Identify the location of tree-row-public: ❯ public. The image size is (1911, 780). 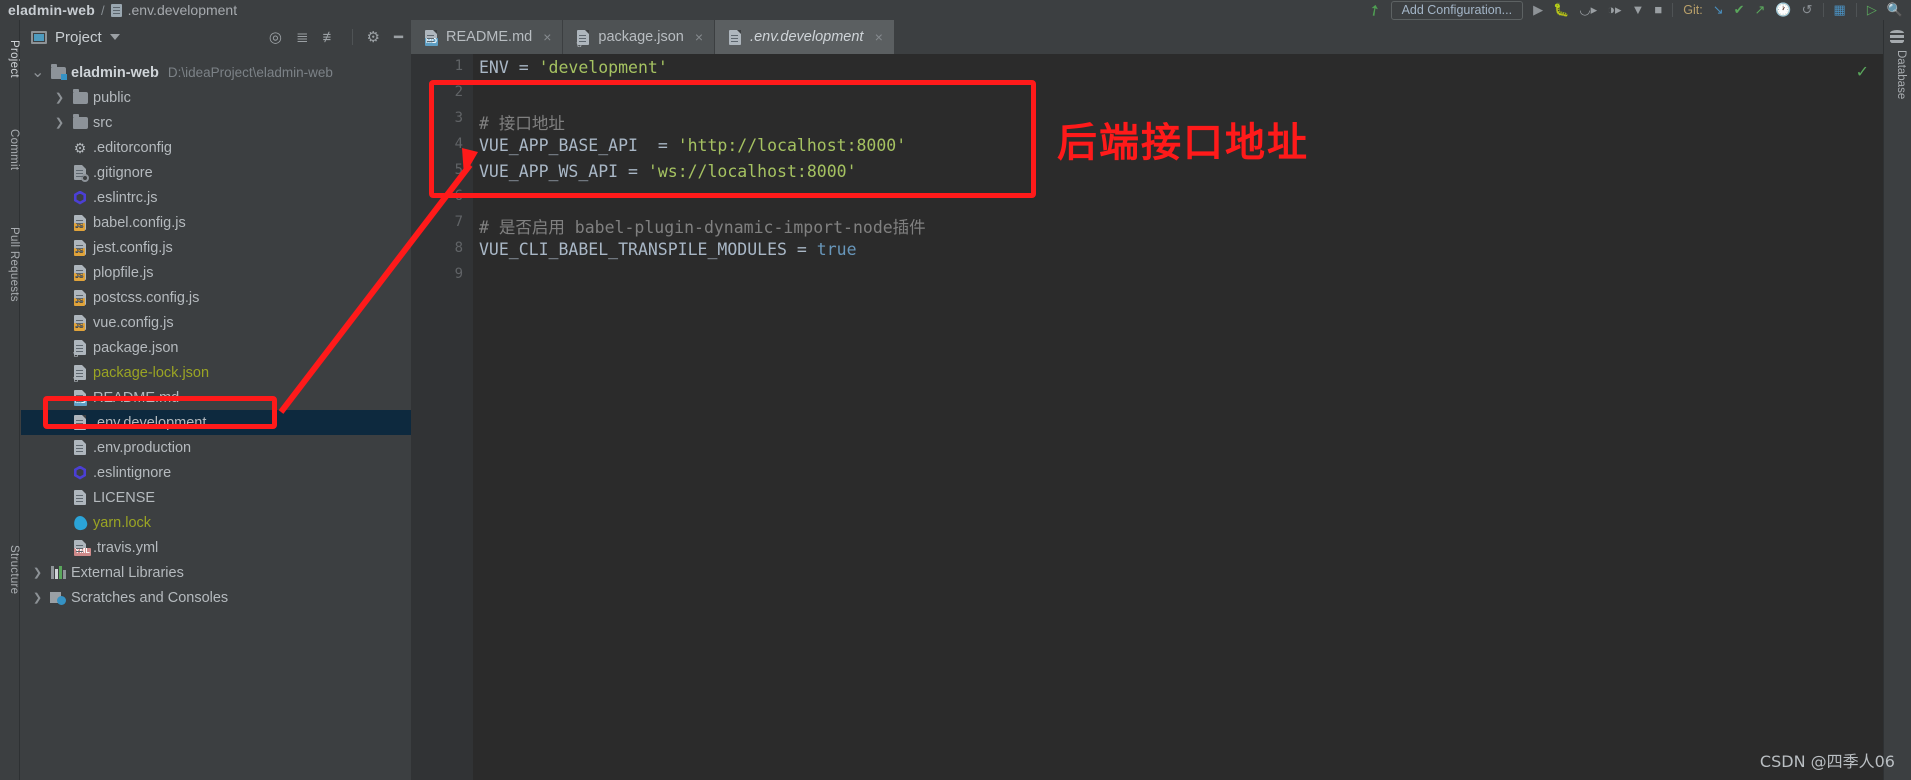
(216, 97).